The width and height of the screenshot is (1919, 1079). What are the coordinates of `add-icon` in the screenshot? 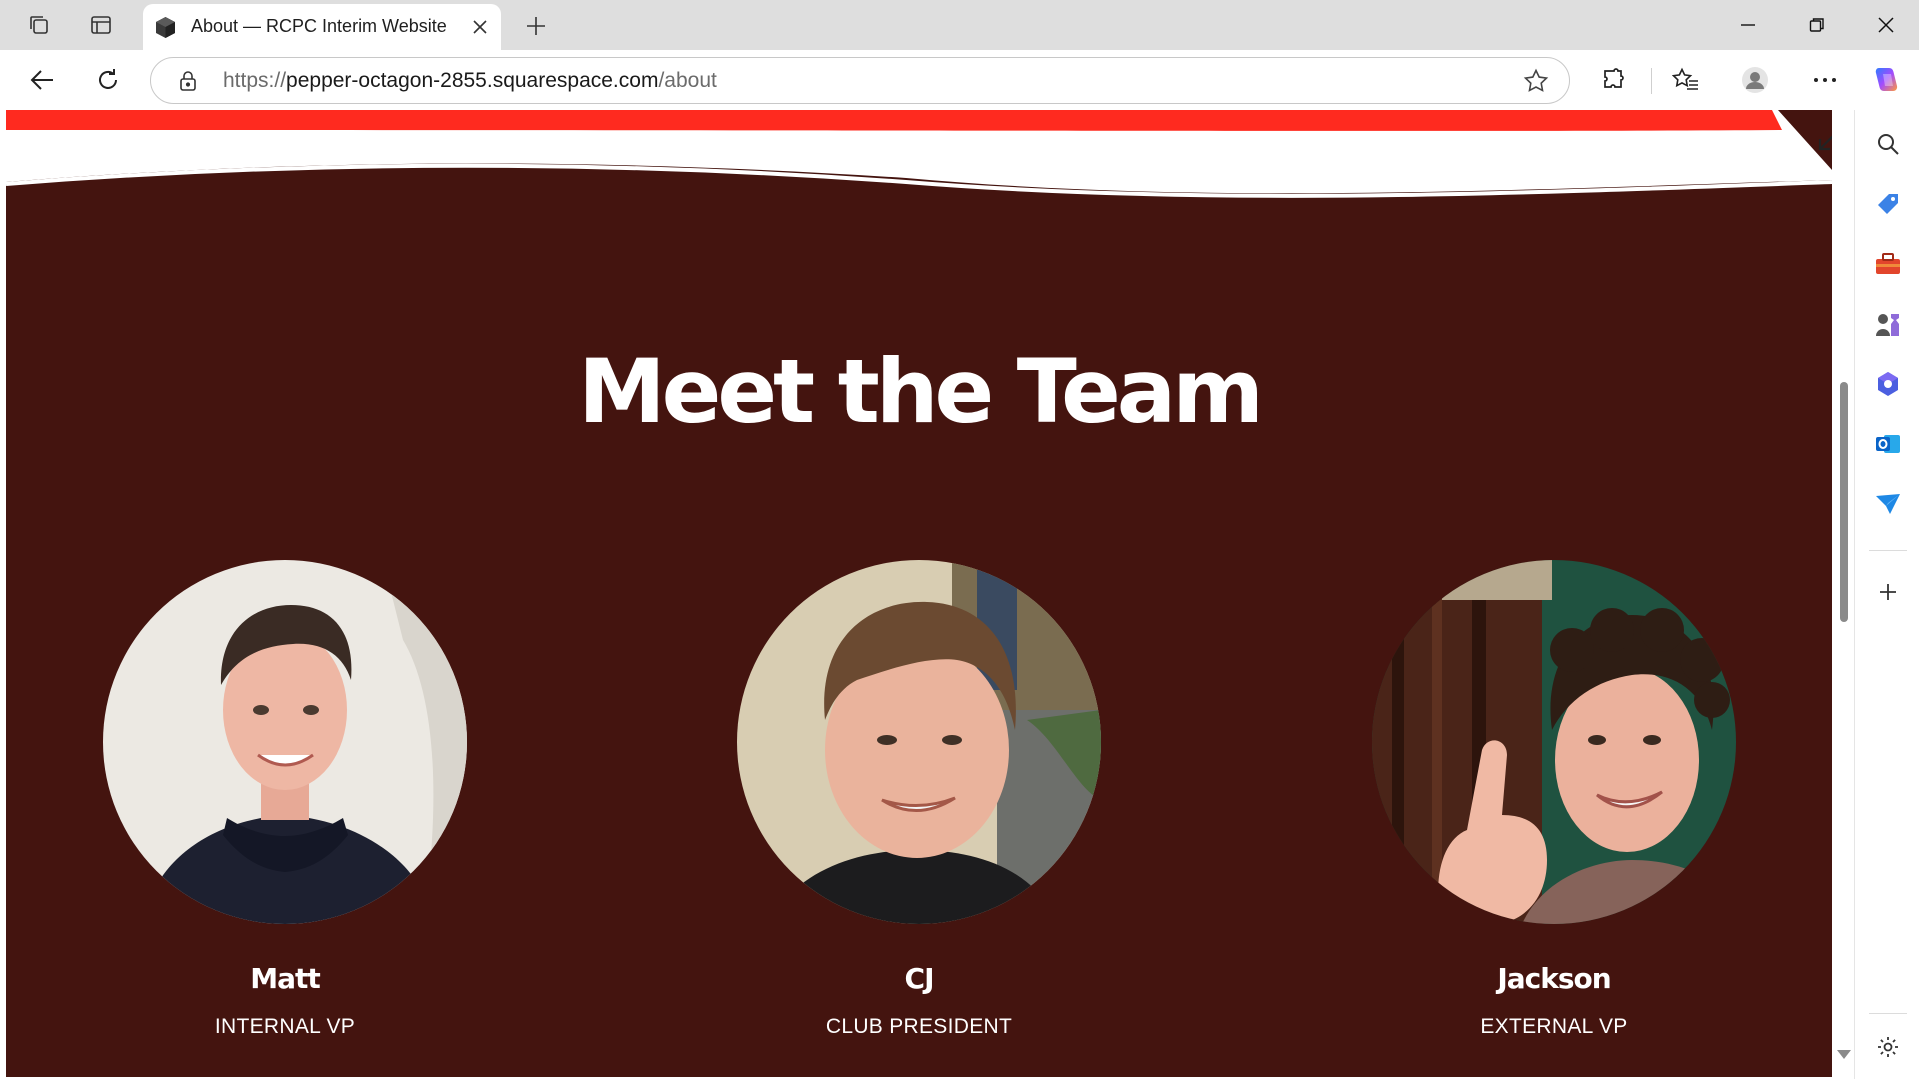 It's located at (1888, 592).